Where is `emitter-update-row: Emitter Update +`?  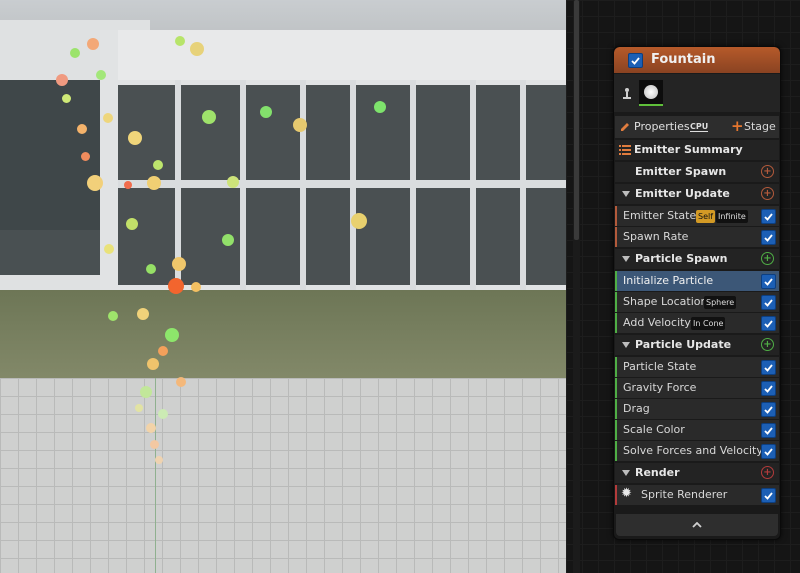 emitter-update-row: Emitter Update + is located at coordinates (697, 194).